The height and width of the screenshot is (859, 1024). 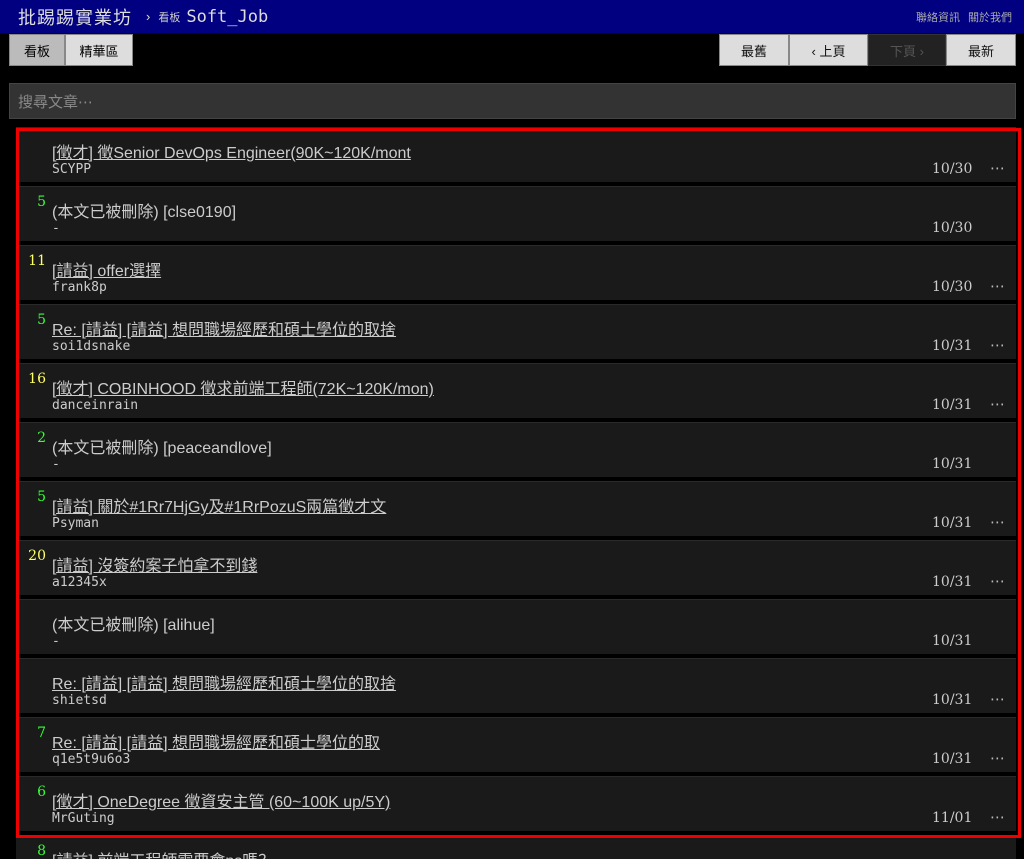 I want to click on post-author: danceinrain, so click(x=95, y=405).